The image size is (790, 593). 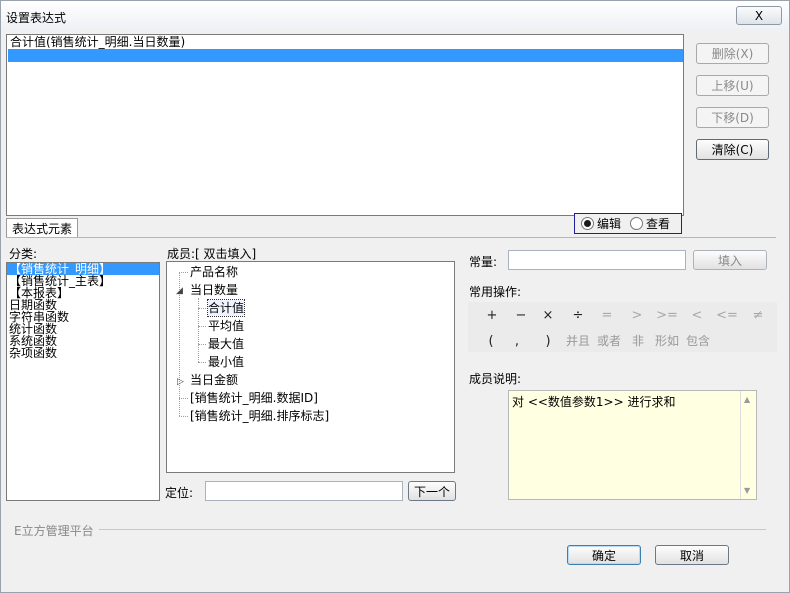 I want to click on category-label: 分类:, so click(x=23, y=254).